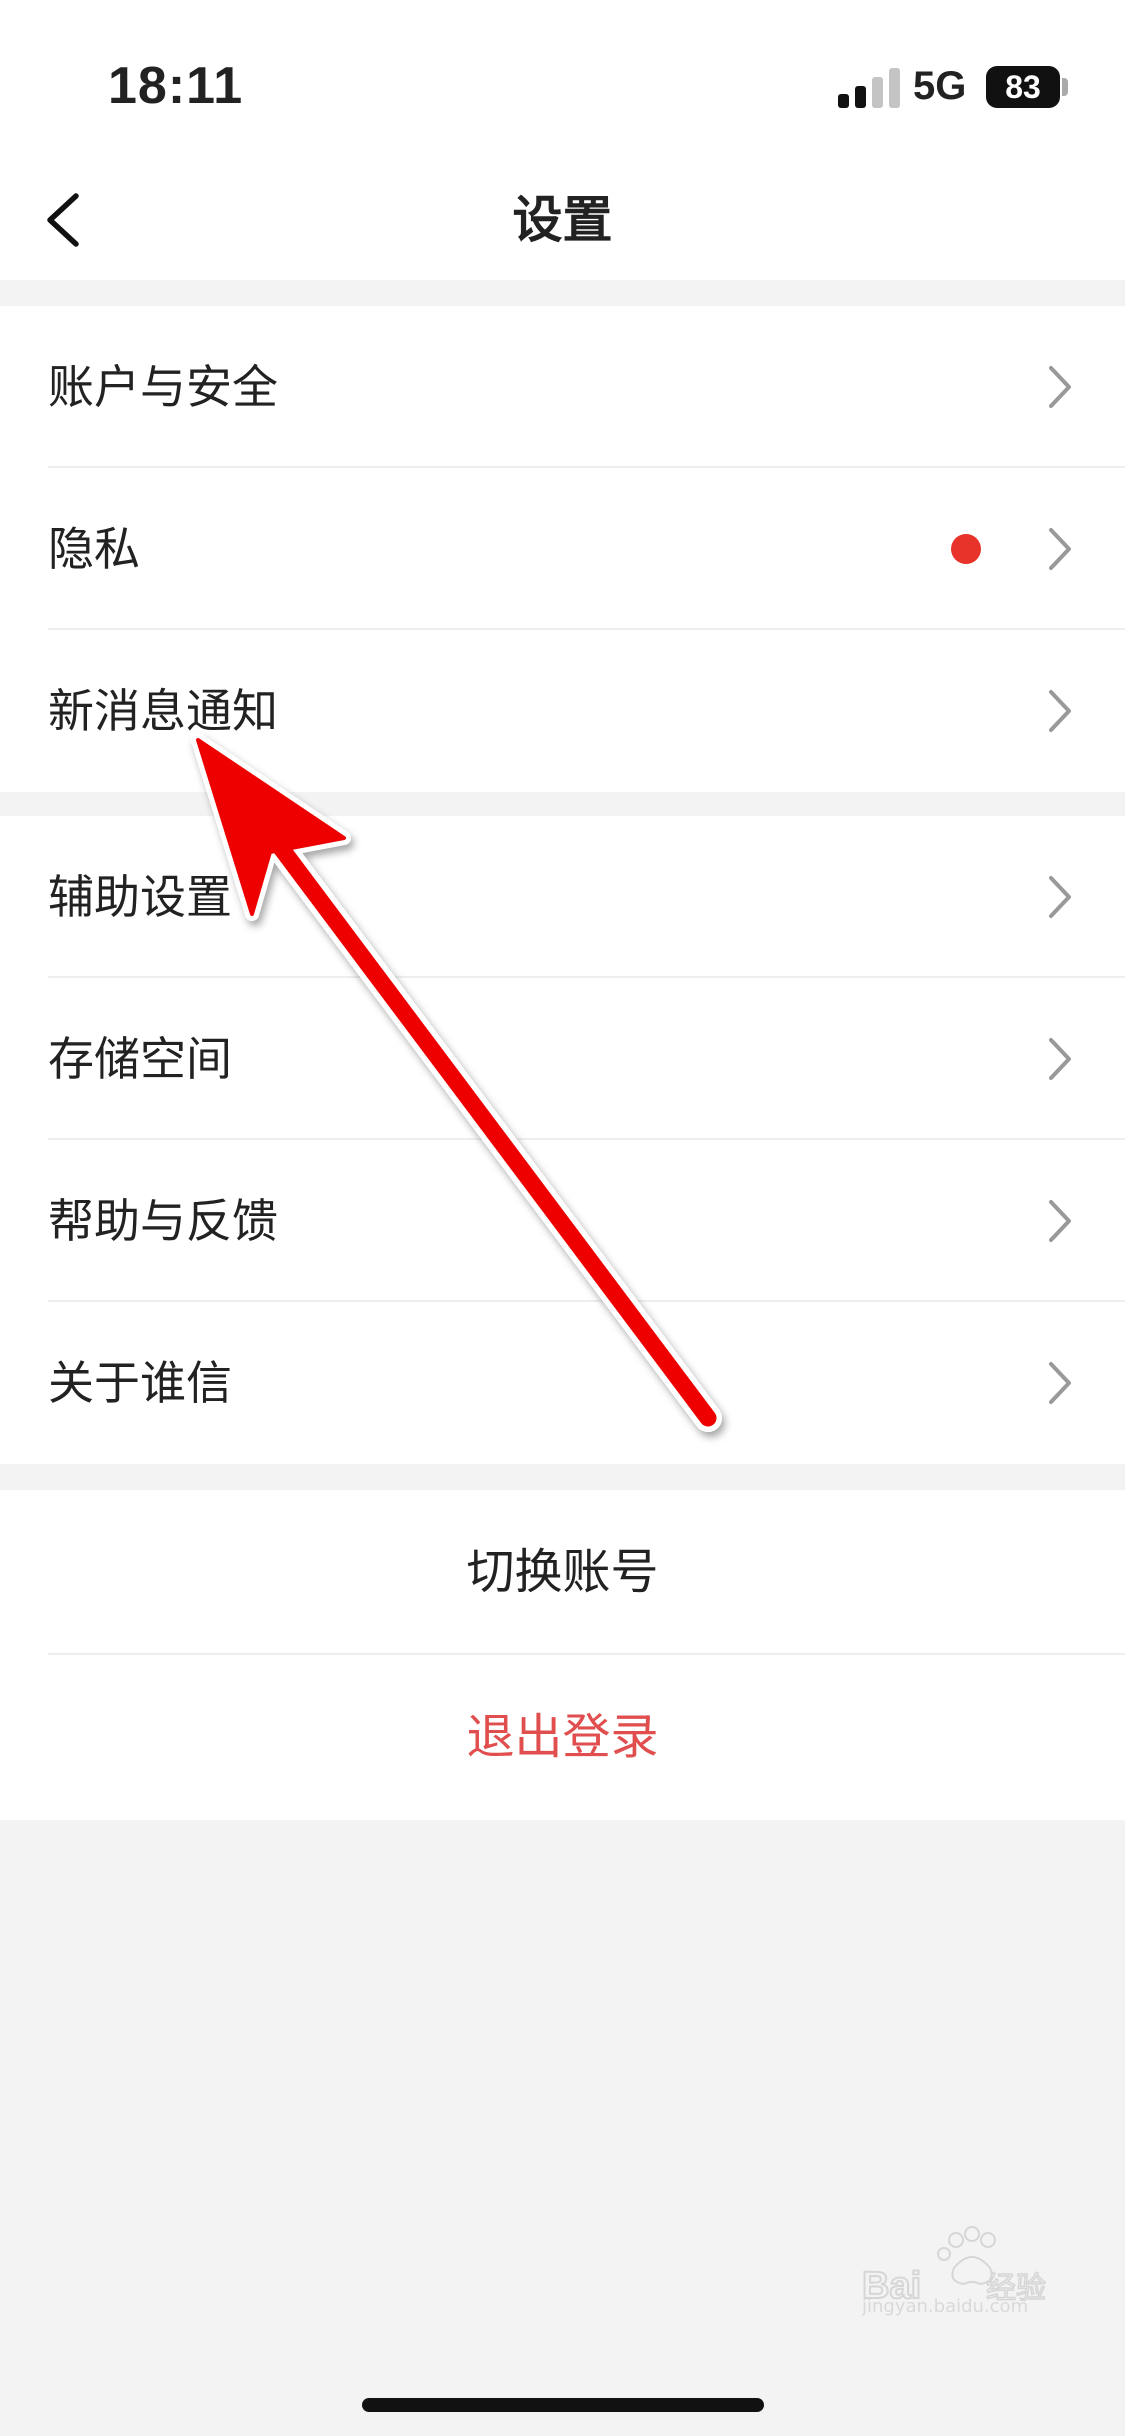 The width and height of the screenshot is (1125, 2436). What do you see at coordinates (1023, 87) in the screenshot?
I see `battery-icon: 83` at bounding box center [1023, 87].